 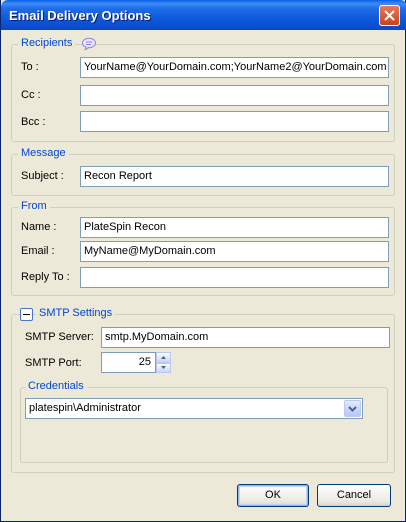 I want to click on cc-label: Cc :, so click(x=31, y=95).